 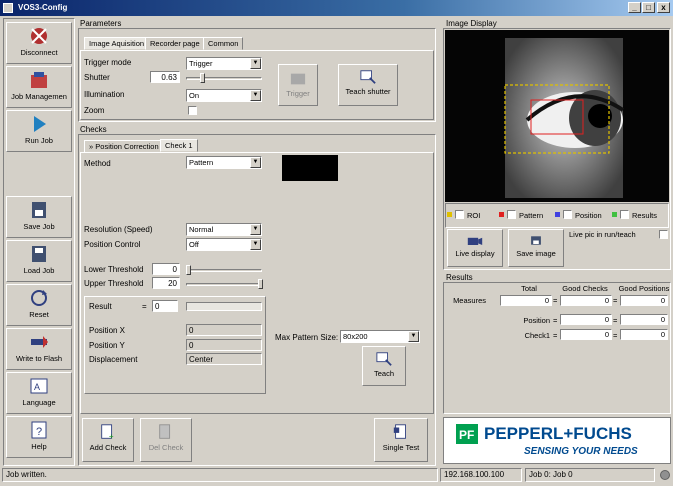 I want to click on displacement-value: Center, so click(x=224, y=359).